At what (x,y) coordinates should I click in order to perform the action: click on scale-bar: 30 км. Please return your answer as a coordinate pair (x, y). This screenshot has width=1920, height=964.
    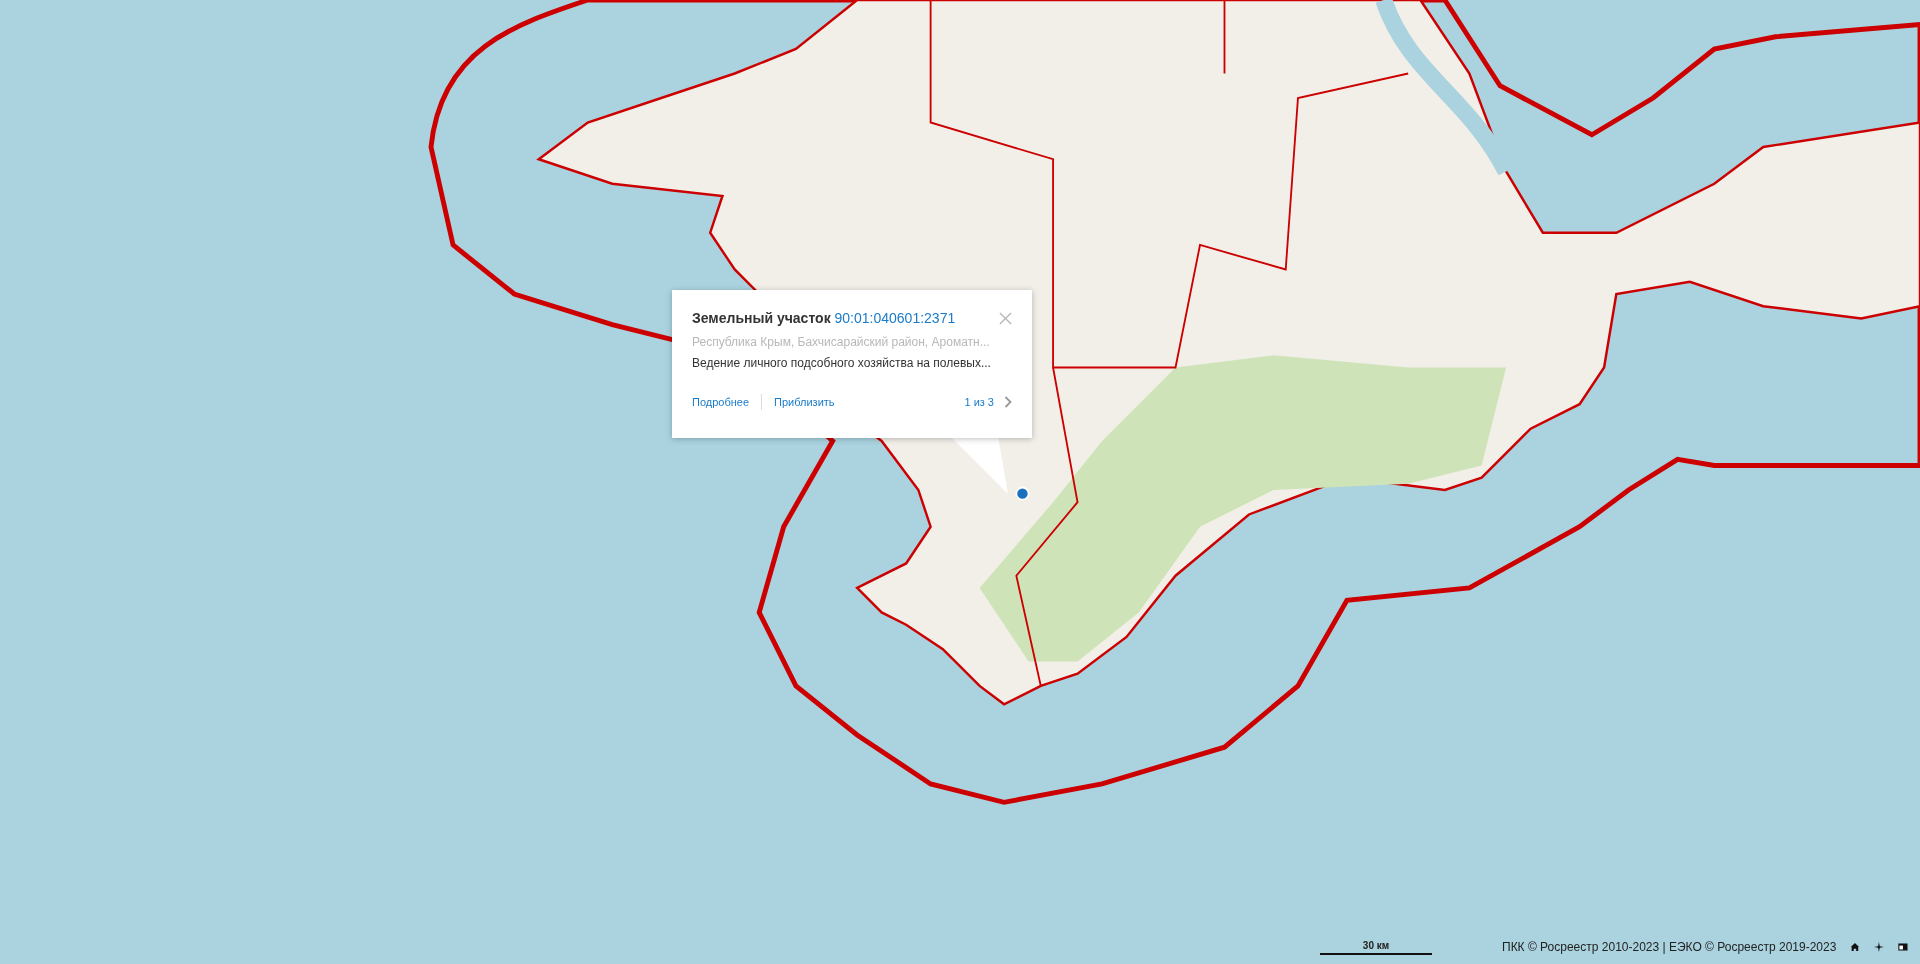
    Looking at the image, I should click on (1376, 947).